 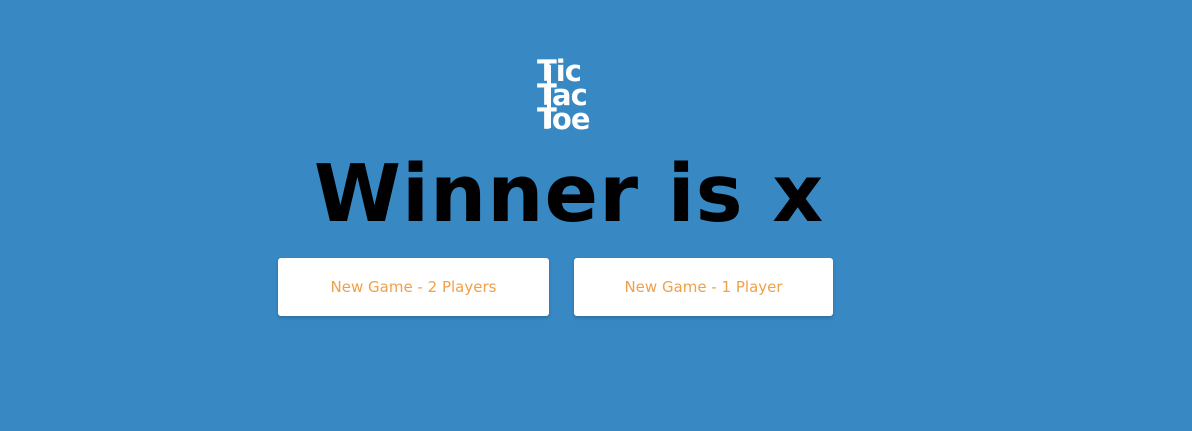 What do you see at coordinates (569, 194) in the screenshot?
I see `winner-message: Winner is x` at bounding box center [569, 194].